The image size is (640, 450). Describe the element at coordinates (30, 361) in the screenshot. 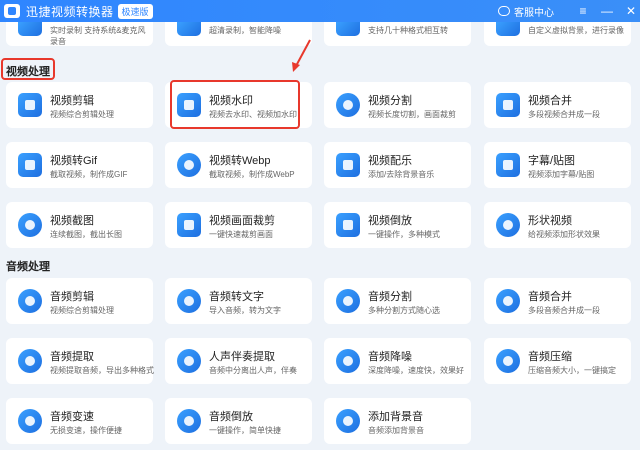

I see `audio-extract-icon` at that location.